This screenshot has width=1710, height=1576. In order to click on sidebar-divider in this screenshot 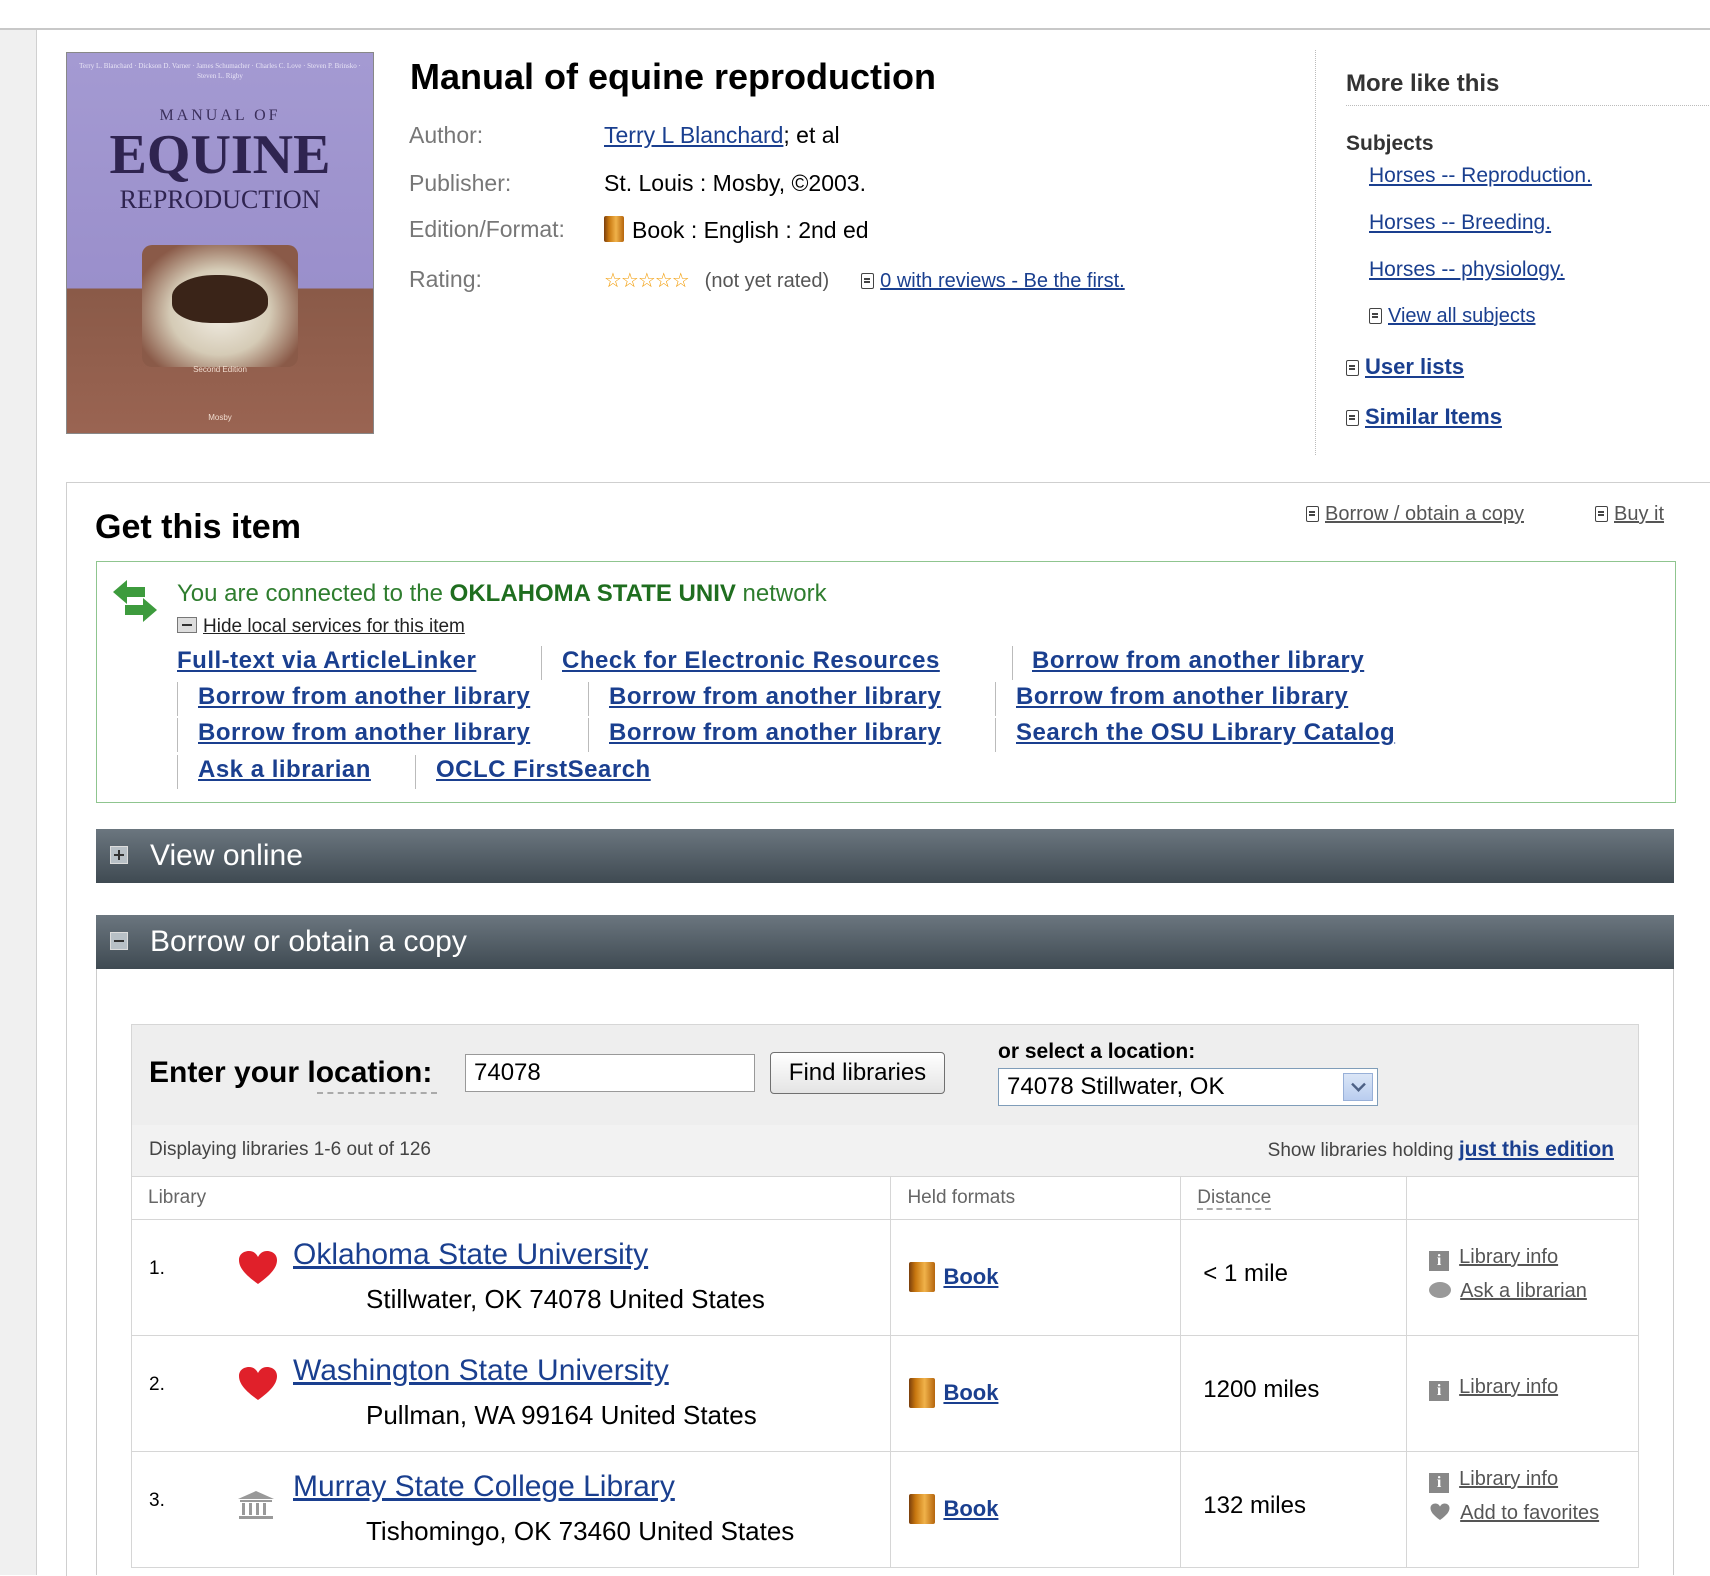, I will do `click(1528, 105)`.